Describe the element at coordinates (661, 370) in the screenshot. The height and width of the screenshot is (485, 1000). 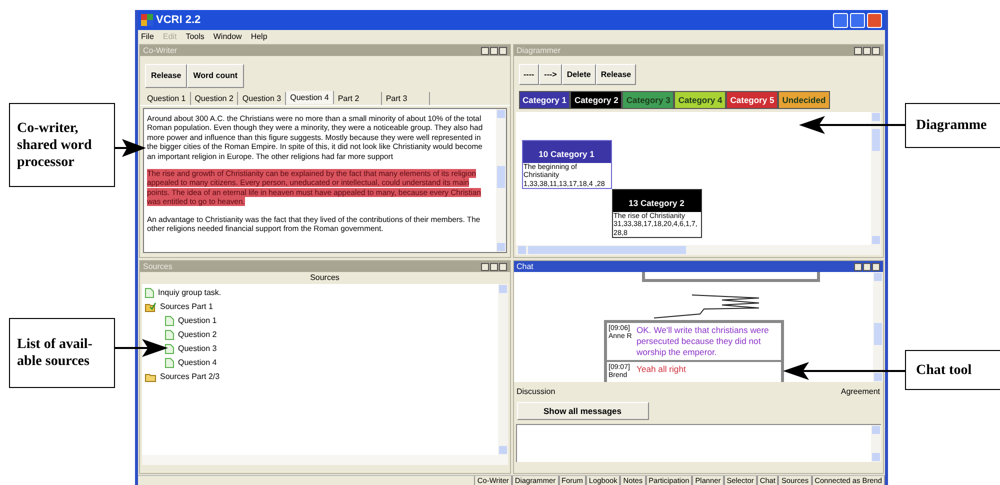
I see `message-text: Yeah all right` at that location.